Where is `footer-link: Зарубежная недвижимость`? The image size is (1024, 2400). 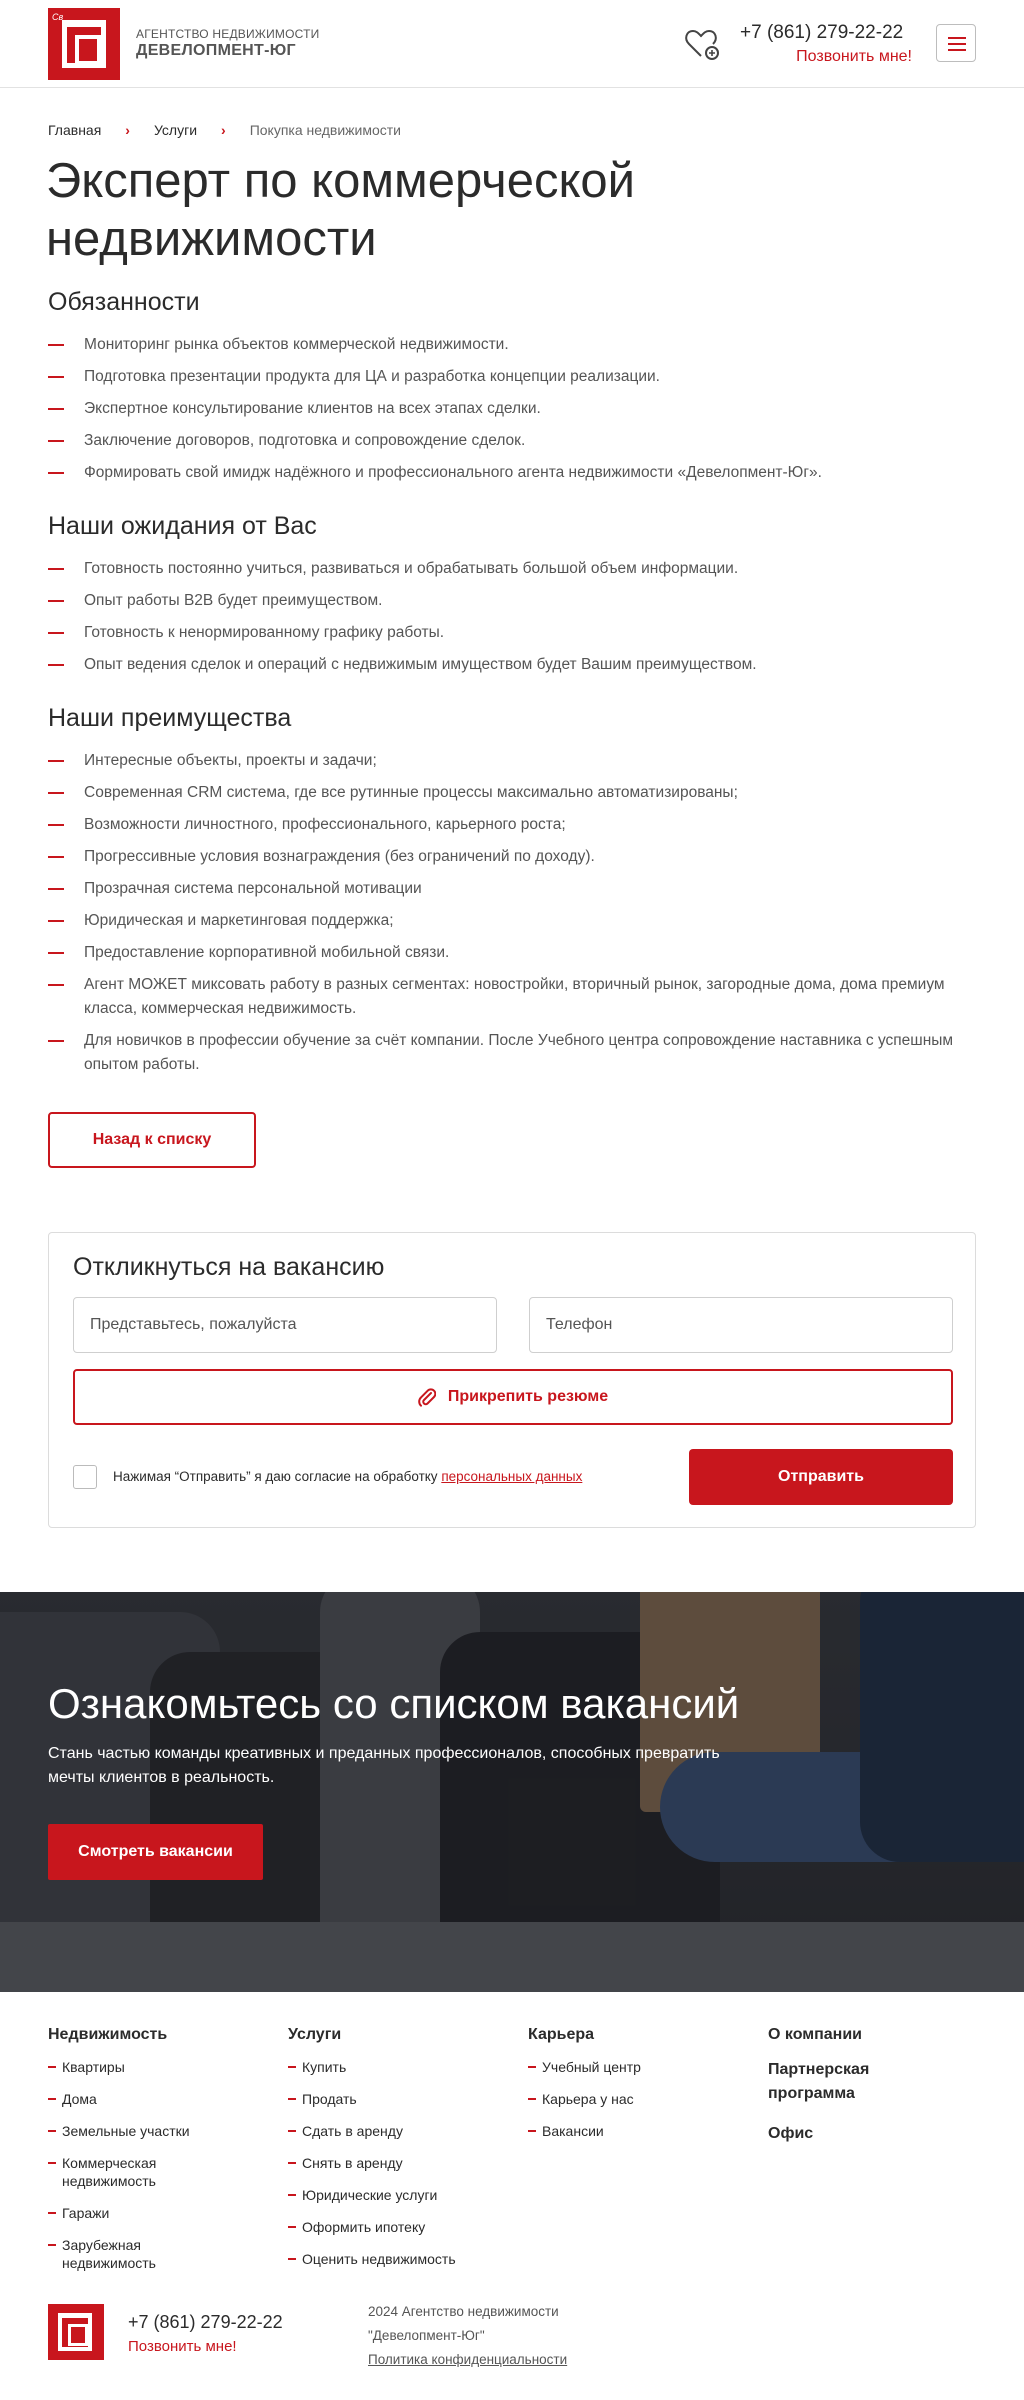 footer-link: Зарубежная недвижимость is located at coordinates (108, 2254).